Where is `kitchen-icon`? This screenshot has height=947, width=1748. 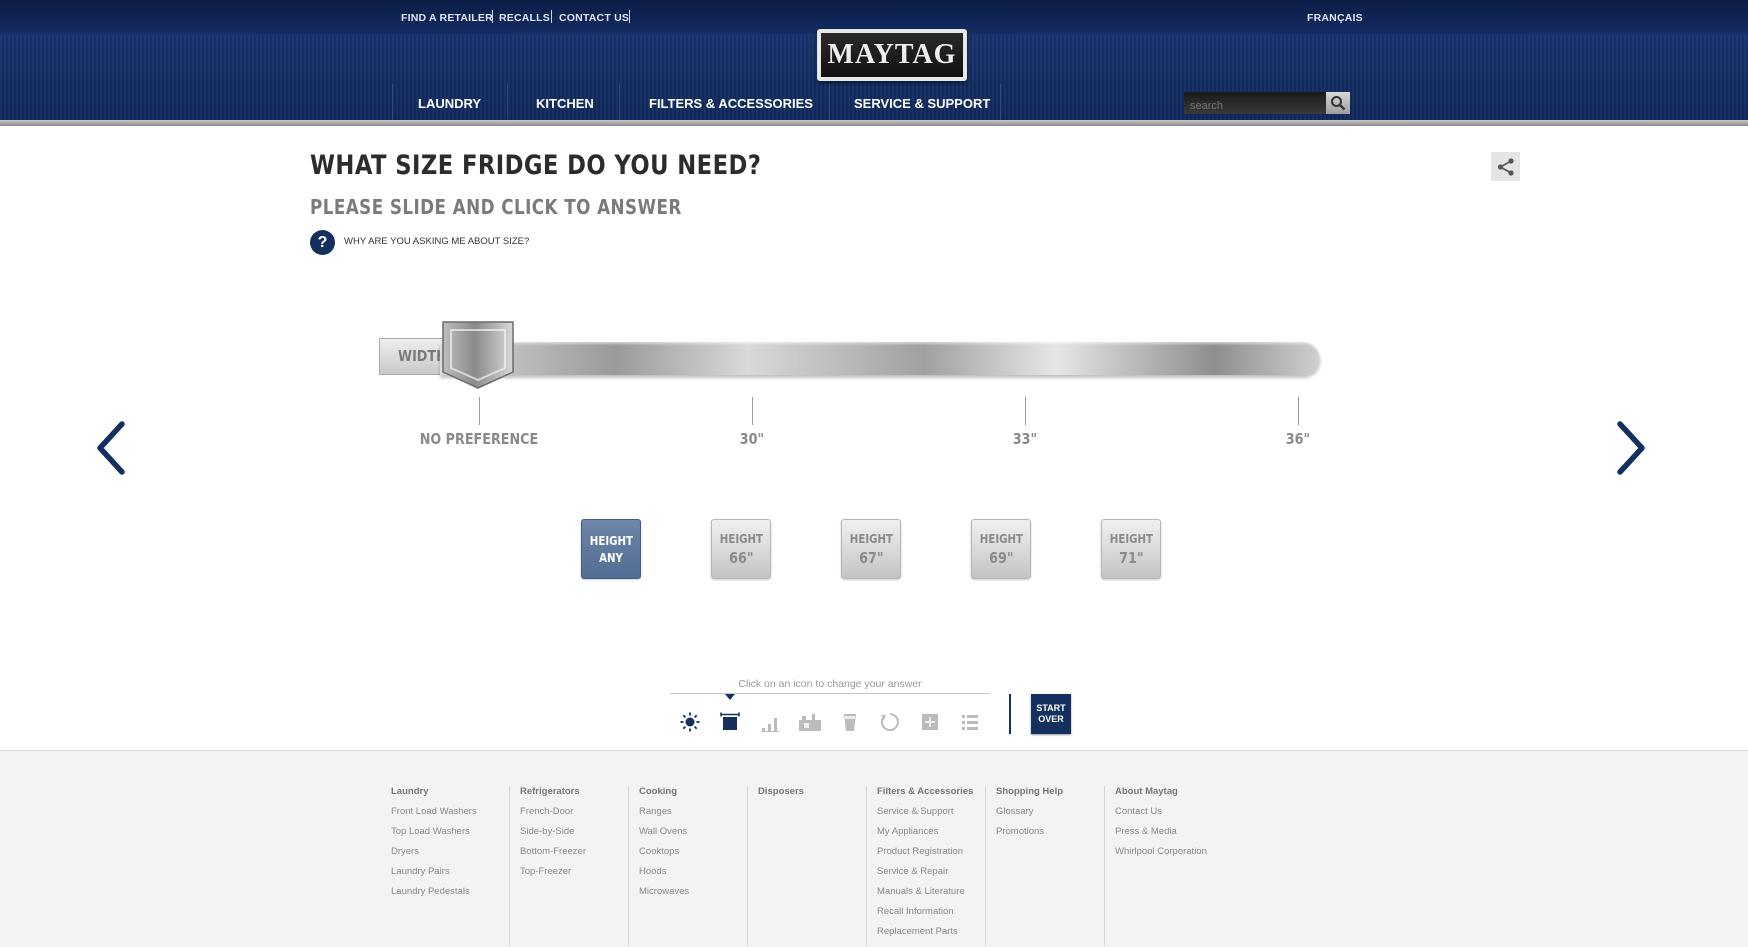
kitchen-icon is located at coordinates (810, 722).